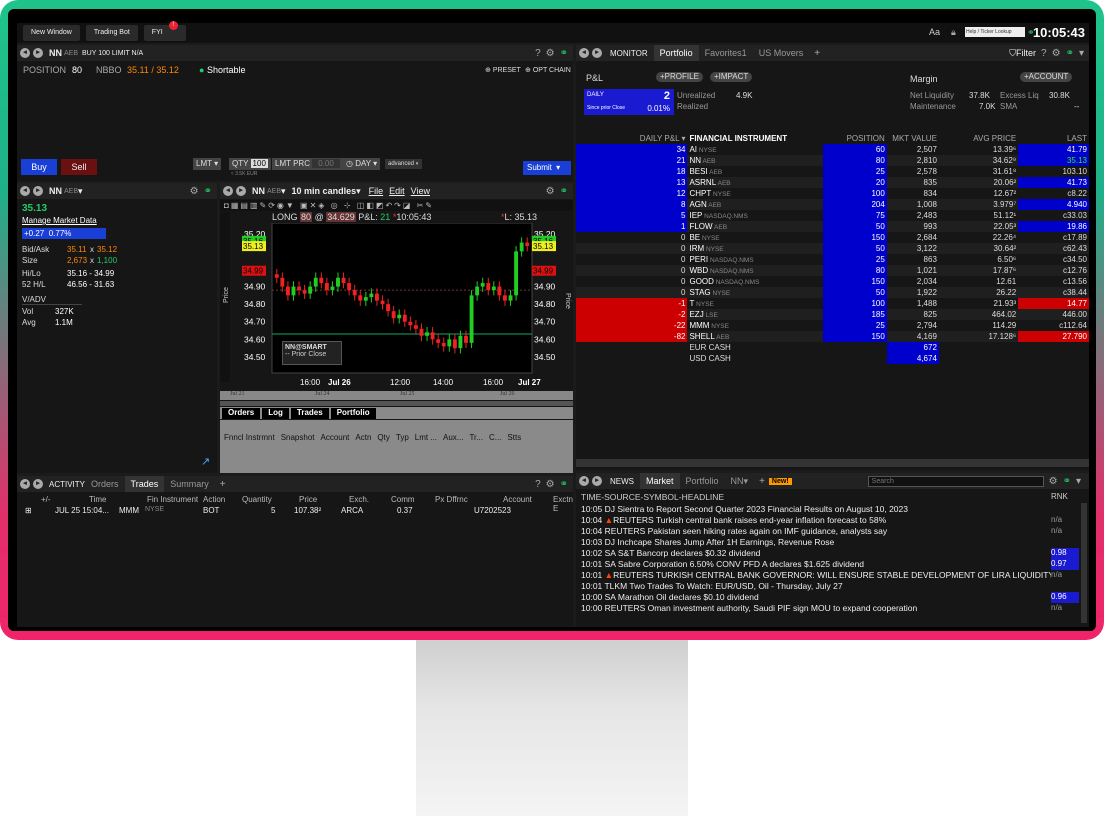  Describe the element at coordinates (913, 138) in the screenshot. I see `column-header: MKT VALUE` at that location.